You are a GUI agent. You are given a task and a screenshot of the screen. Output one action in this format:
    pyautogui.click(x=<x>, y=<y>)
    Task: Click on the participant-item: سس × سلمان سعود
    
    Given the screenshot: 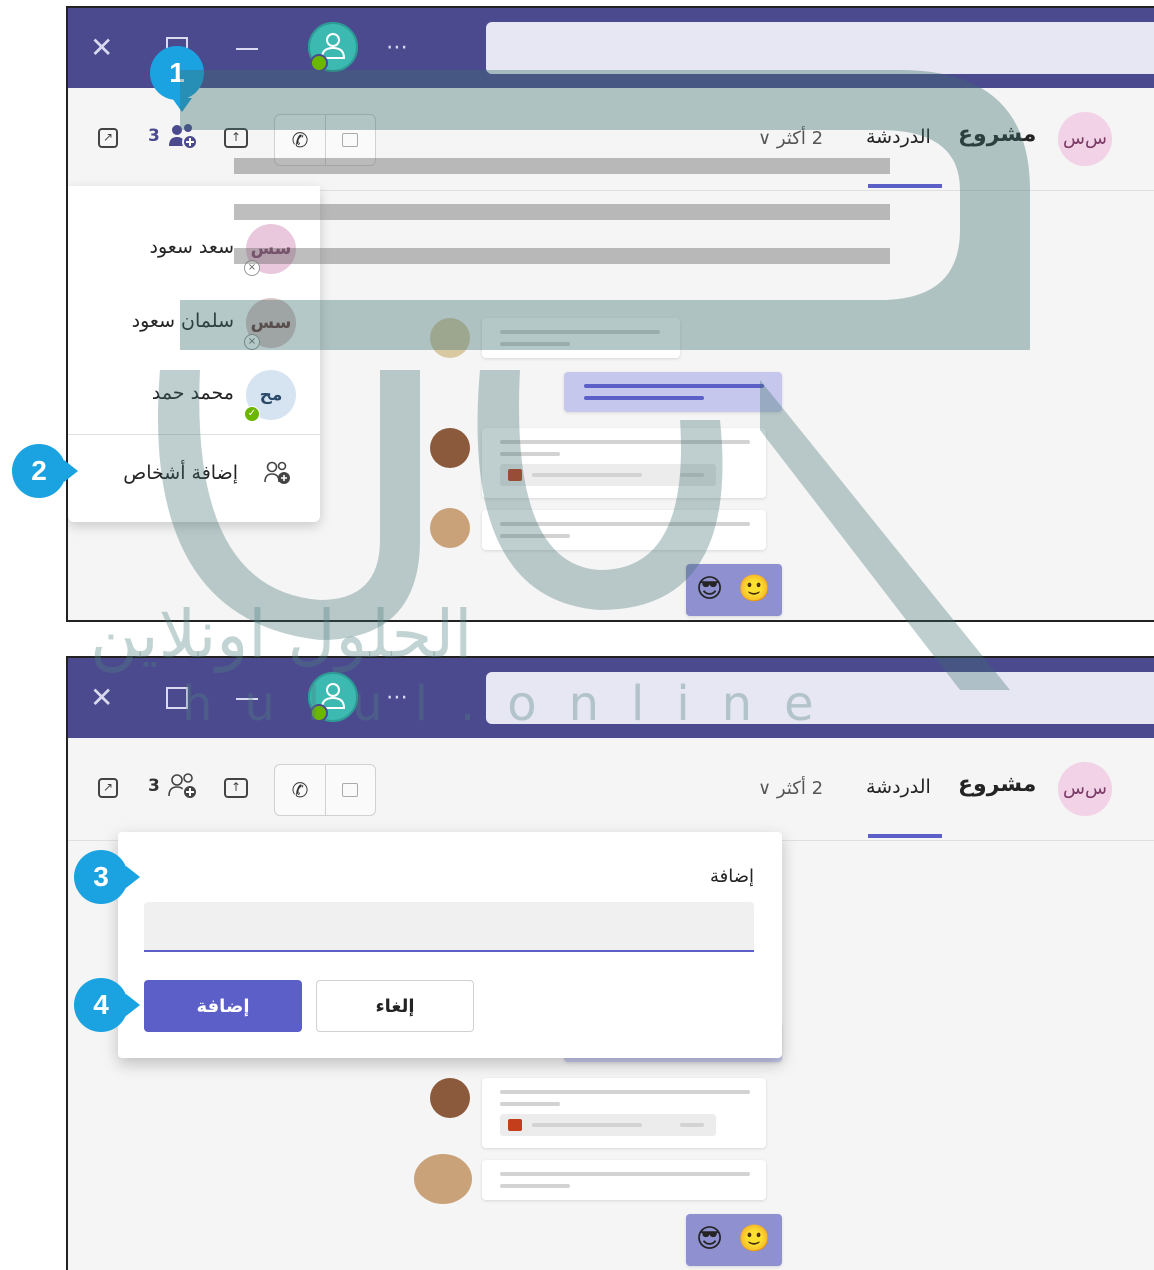 What is the action you would take?
    pyautogui.click(x=186, y=324)
    